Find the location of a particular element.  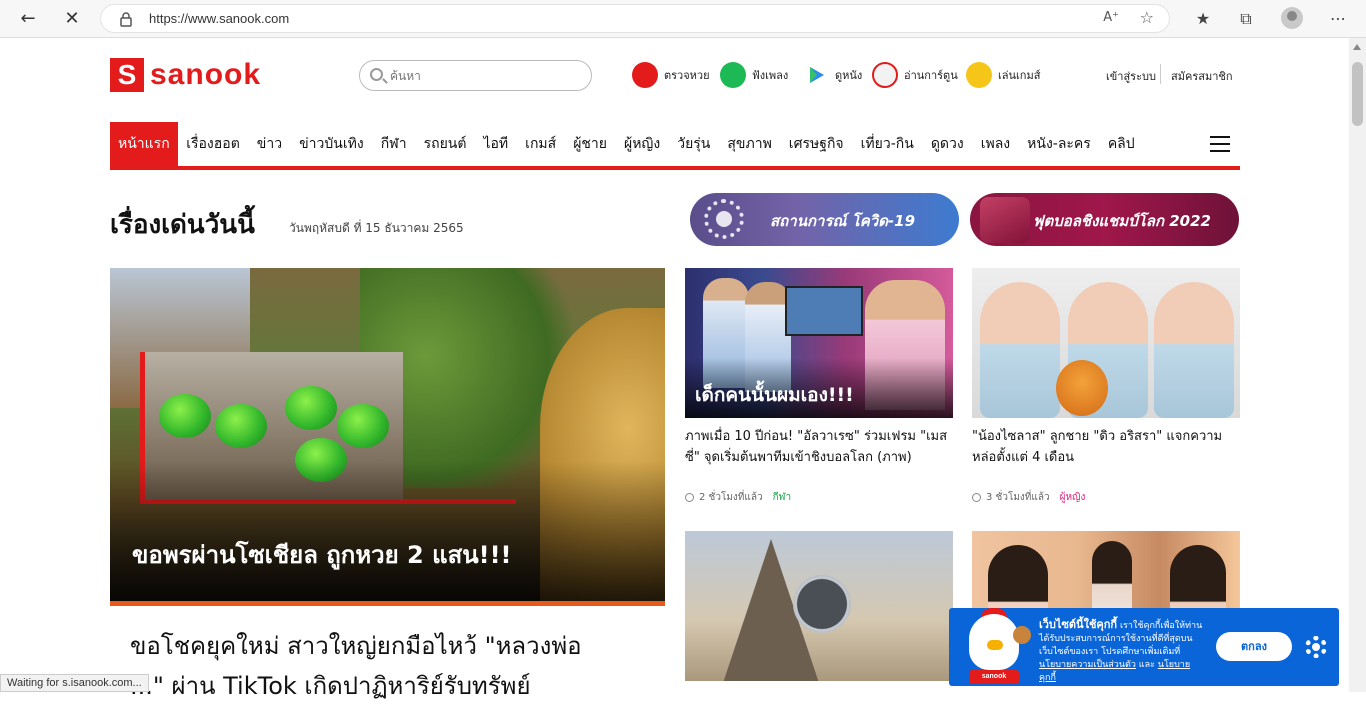

quick-link-lottery: ตรวจหวย is located at coordinates (671, 75).